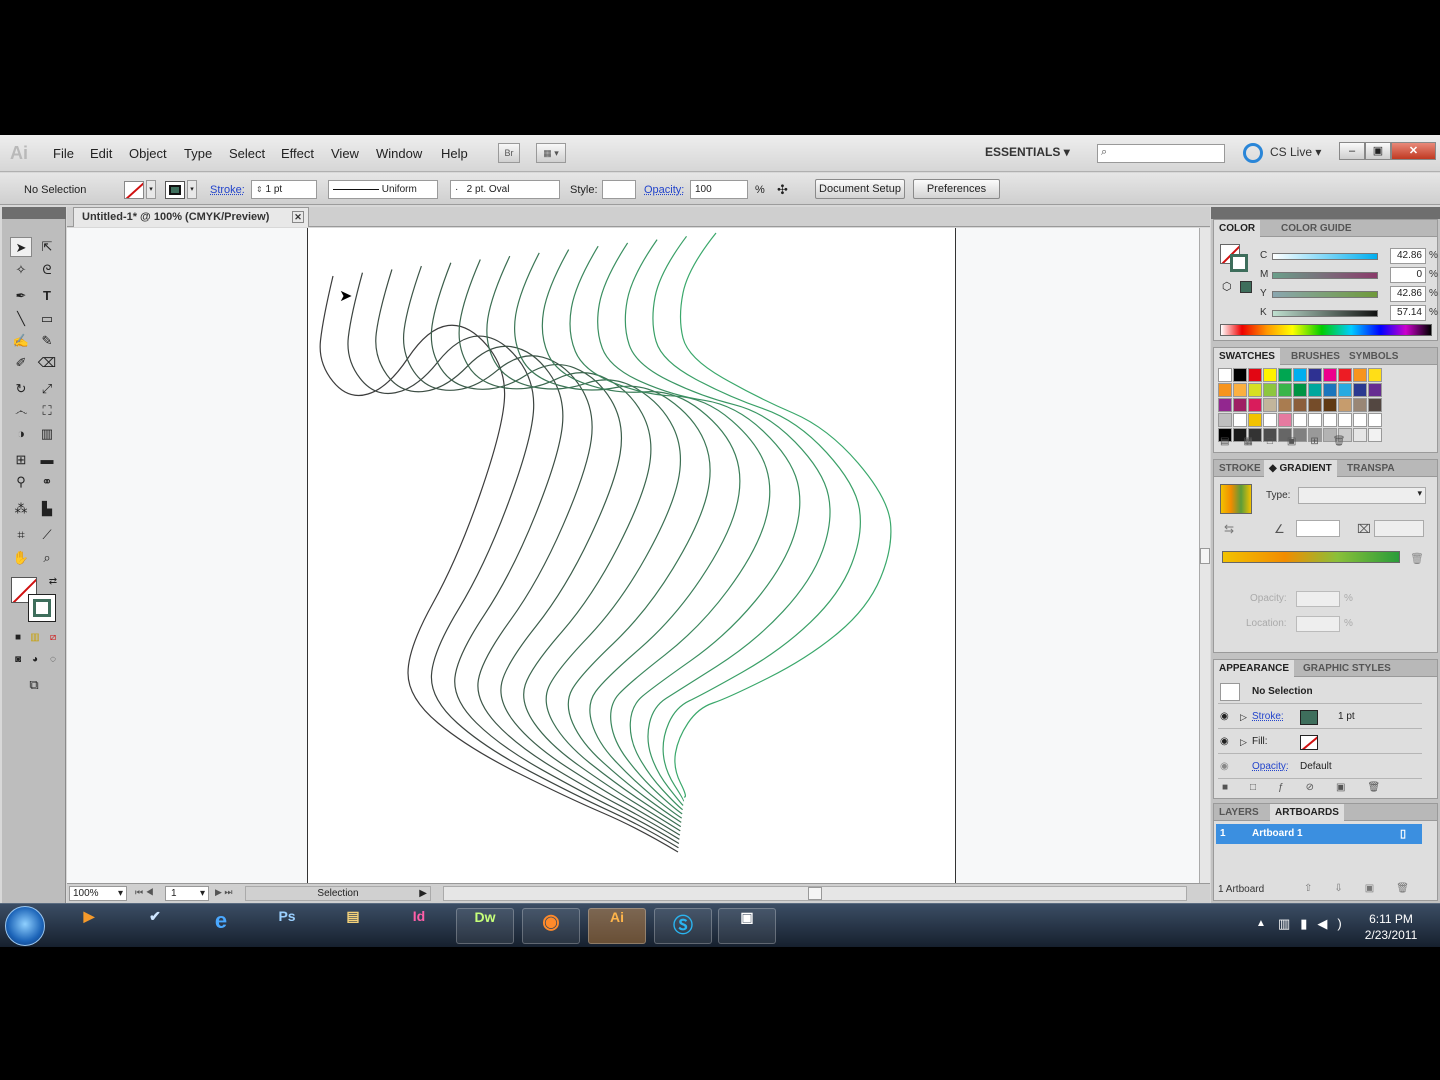 The width and height of the screenshot is (1440, 1080). What do you see at coordinates (860, 189) in the screenshot?
I see `document-setup-button: Document Setup` at bounding box center [860, 189].